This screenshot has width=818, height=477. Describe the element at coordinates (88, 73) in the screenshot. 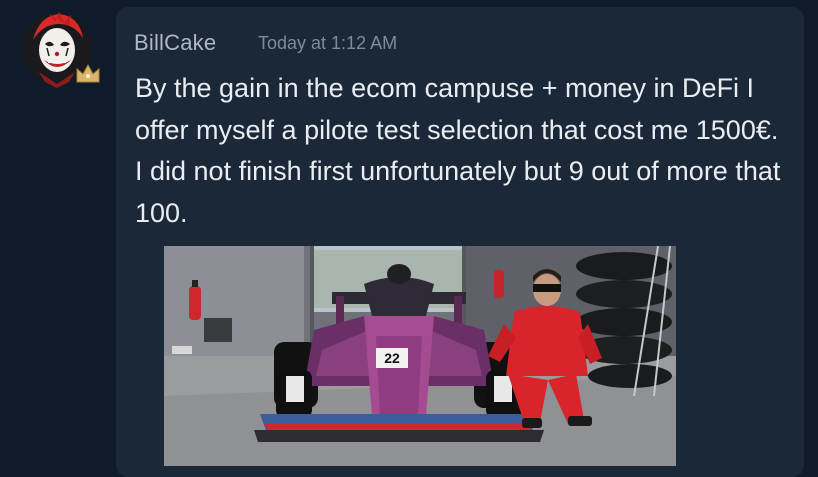

I see `crown-icon` at that location.